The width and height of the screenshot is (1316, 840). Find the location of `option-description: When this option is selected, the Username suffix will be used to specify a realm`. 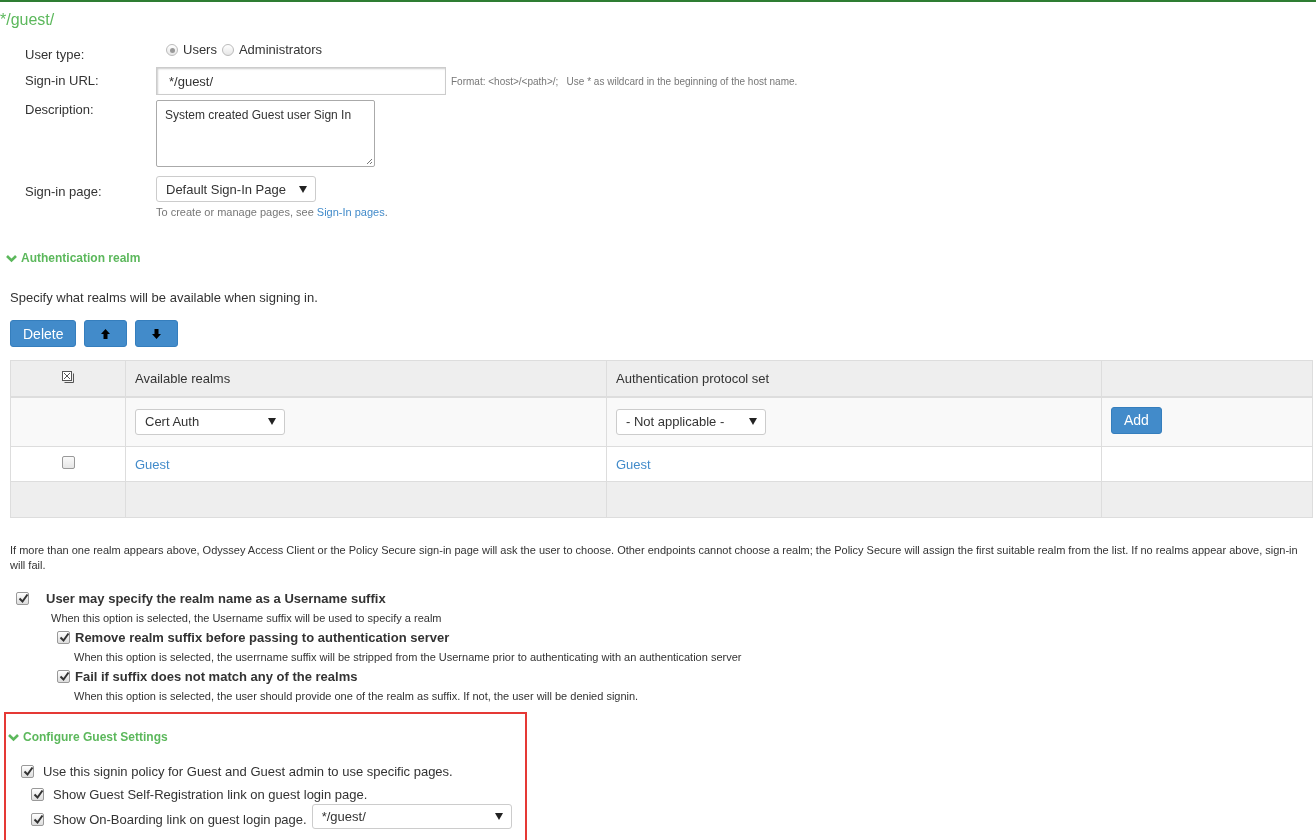

option-description: When this option is selected, the Username suffix will be used to specify a realm is located at coordinates (247, 618).